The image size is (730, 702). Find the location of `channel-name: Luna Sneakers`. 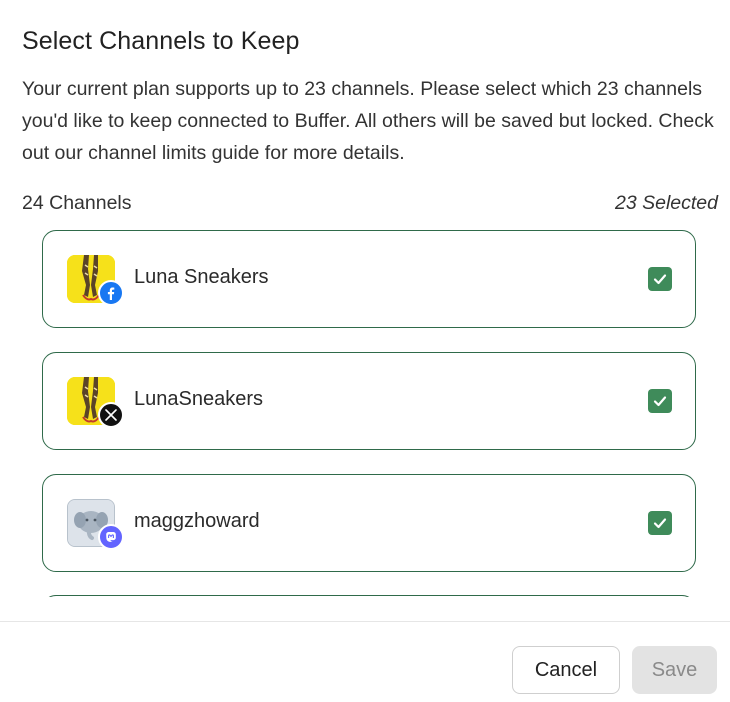

channel-name: Luna Sneakers is located at coordinates (201, 277).